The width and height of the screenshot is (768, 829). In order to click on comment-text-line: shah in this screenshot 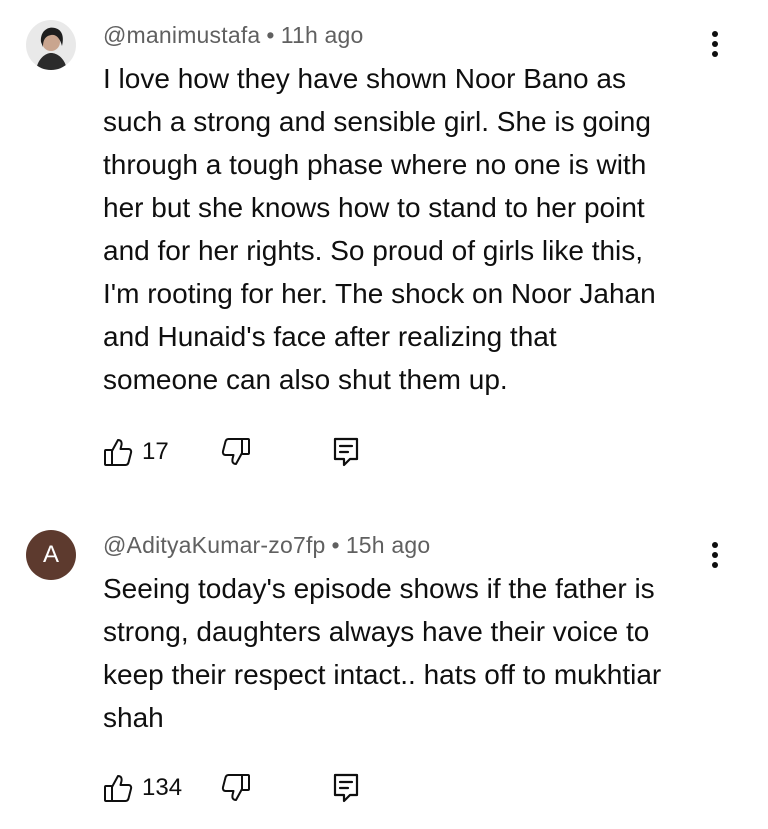, I will do `click(133, 717)`.